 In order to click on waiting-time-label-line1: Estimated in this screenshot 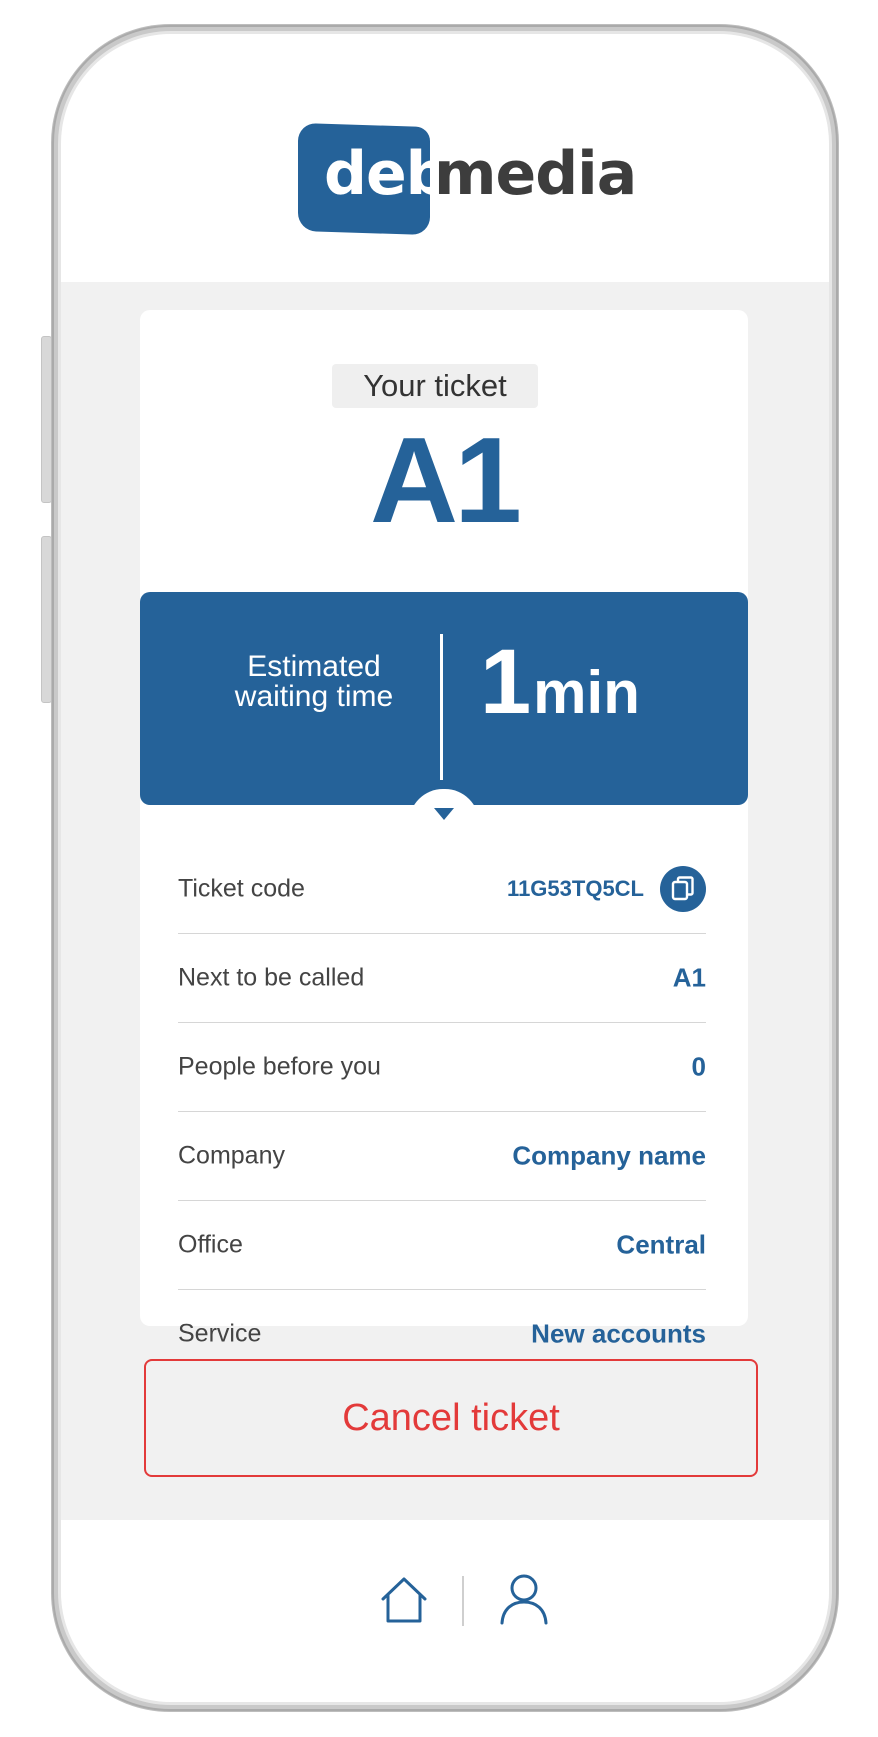, I will do `click(314, 666)`.